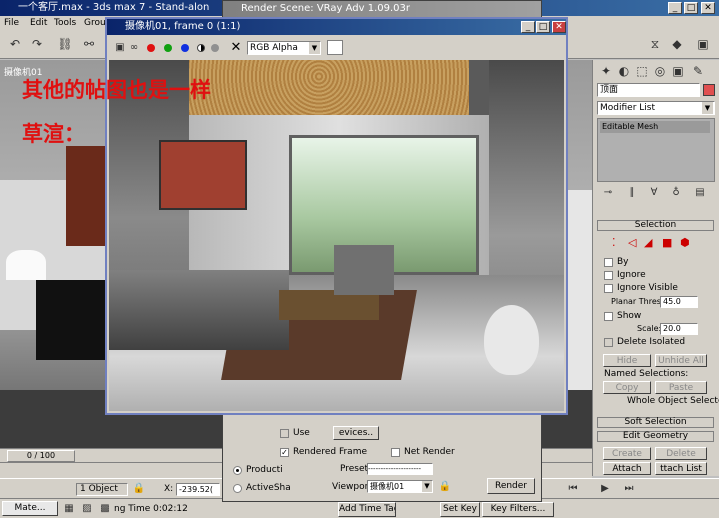  What do you see at coordinates (559, 27) in the screenshot?
I see `frame-close-button: ✕` at bounding box center [559, 27].